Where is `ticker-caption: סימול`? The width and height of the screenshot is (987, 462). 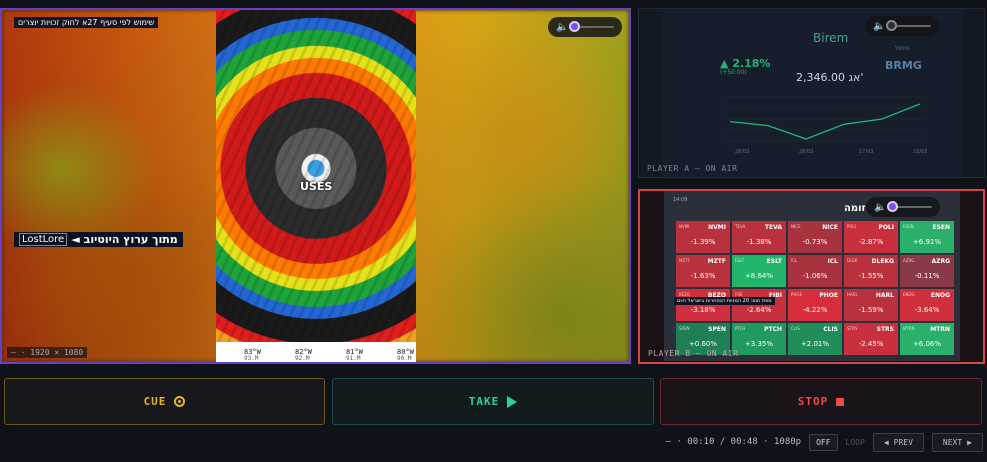 ticker-caption: סימול is located at coordinates (902, 48).